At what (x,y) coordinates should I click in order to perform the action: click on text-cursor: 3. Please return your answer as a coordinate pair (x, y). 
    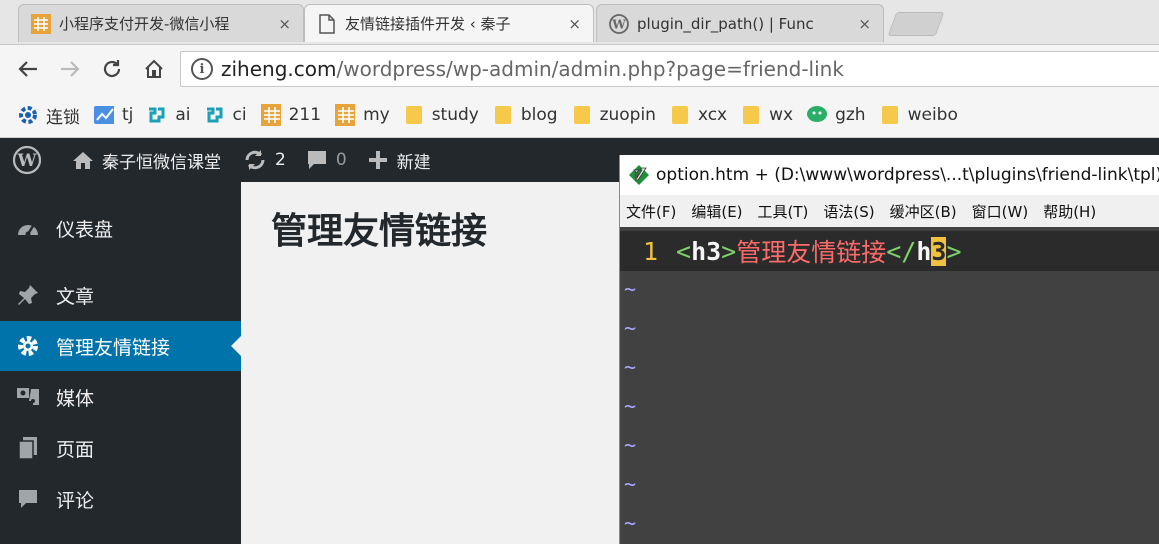
    Looking at the image, I should click on (939, 251).